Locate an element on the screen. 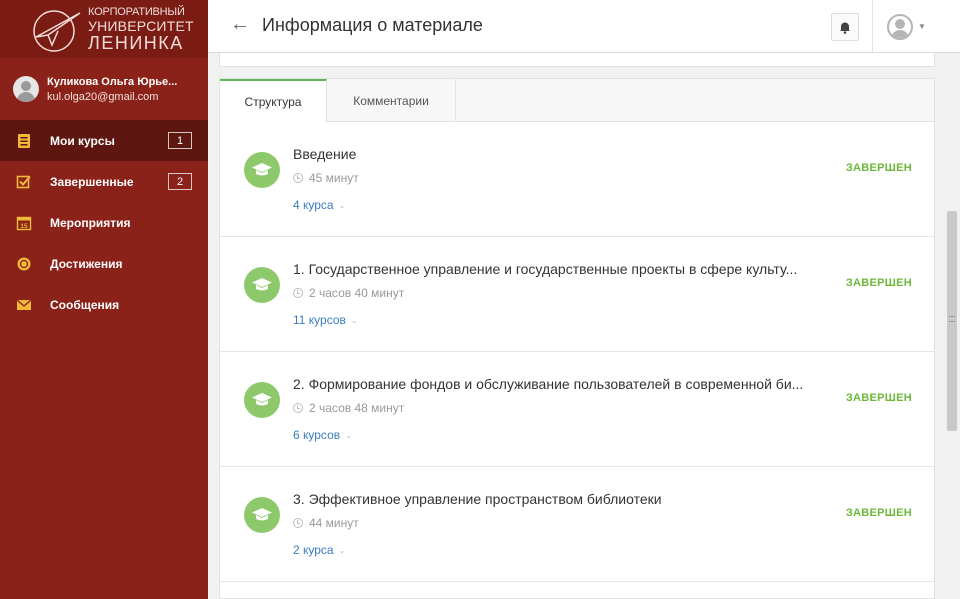  top-header: ← Информация о материале ▼ is located at coordinates (584, 26).